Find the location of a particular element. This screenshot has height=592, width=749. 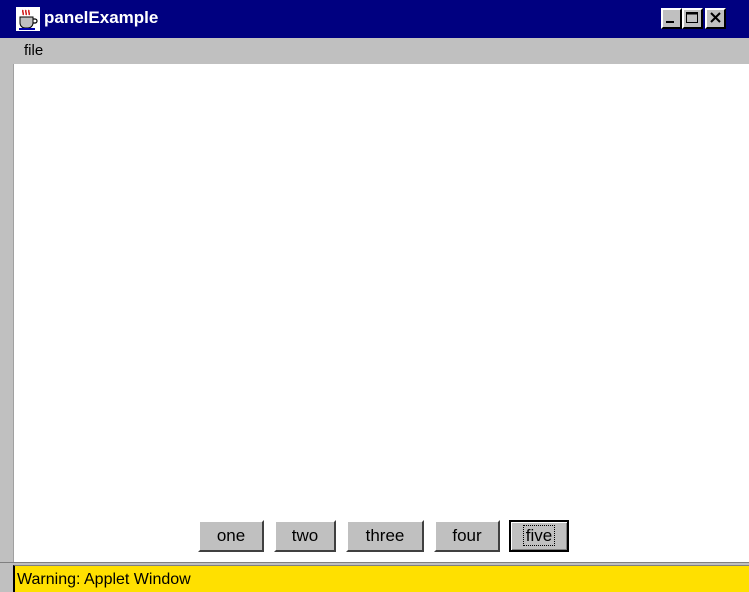

window-title: panelExample is located at coordinates (101, 17).